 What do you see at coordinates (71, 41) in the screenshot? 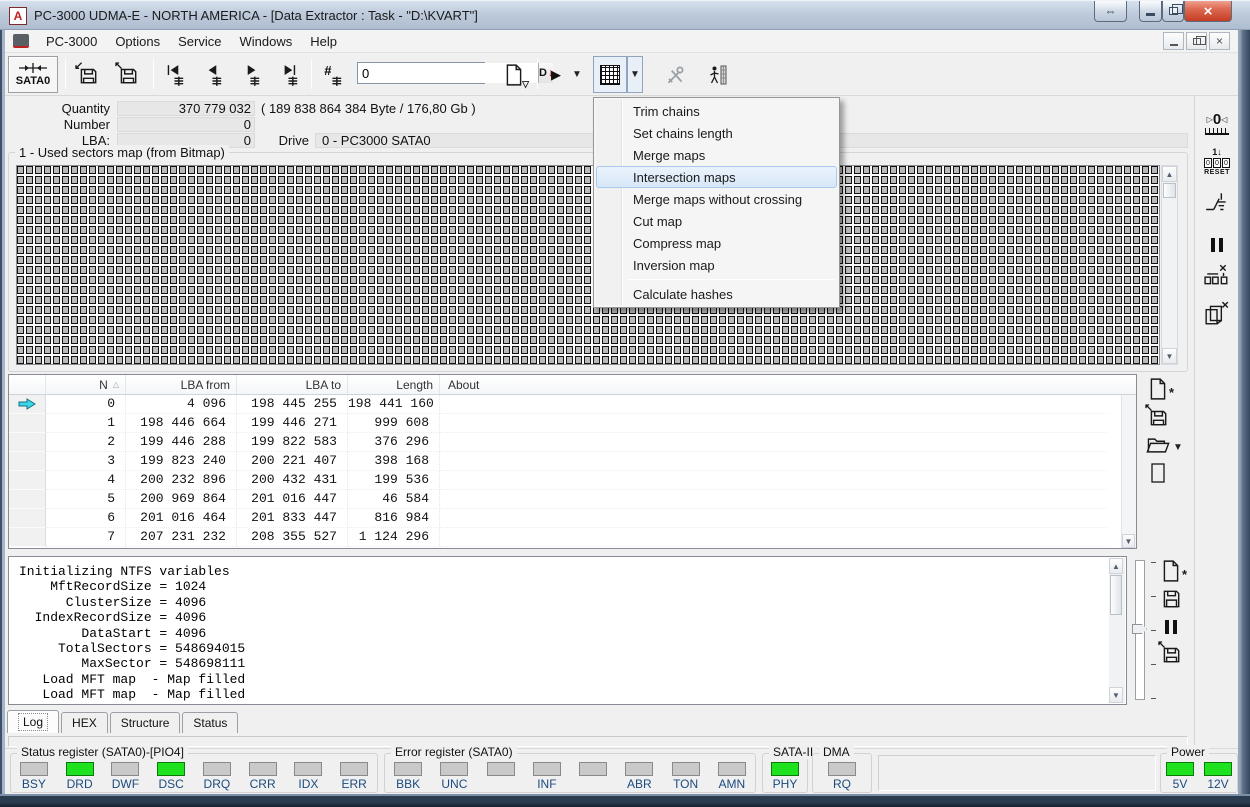
I see `menu-pc-3000: PC-3000` at bounding box center [71, 41].